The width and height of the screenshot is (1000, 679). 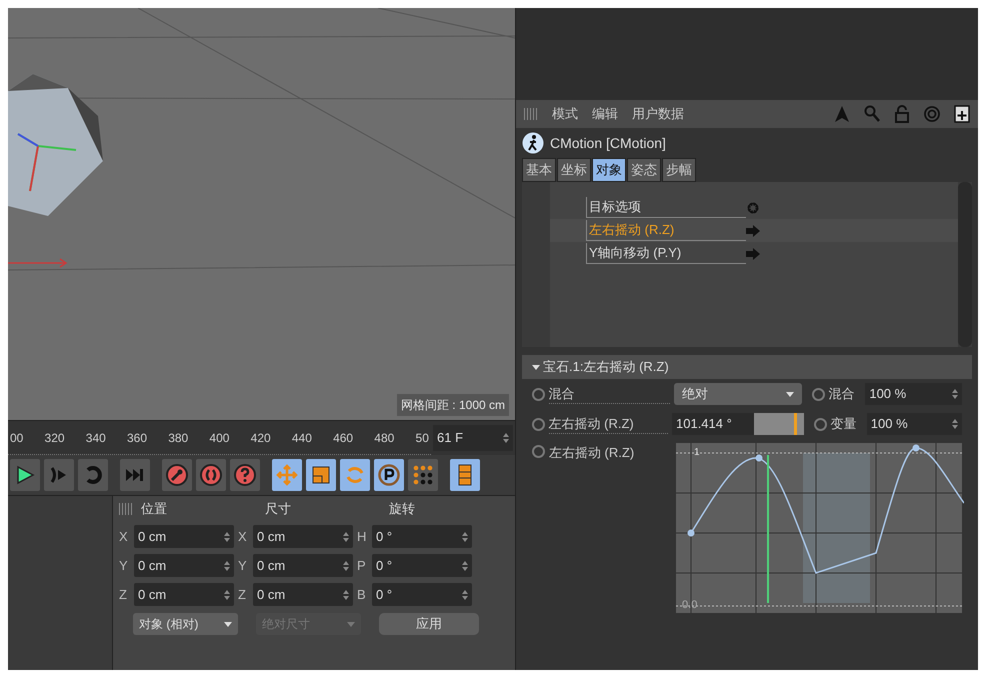 I want to click on frame-field: 61 F, so click(x=473, y=438).